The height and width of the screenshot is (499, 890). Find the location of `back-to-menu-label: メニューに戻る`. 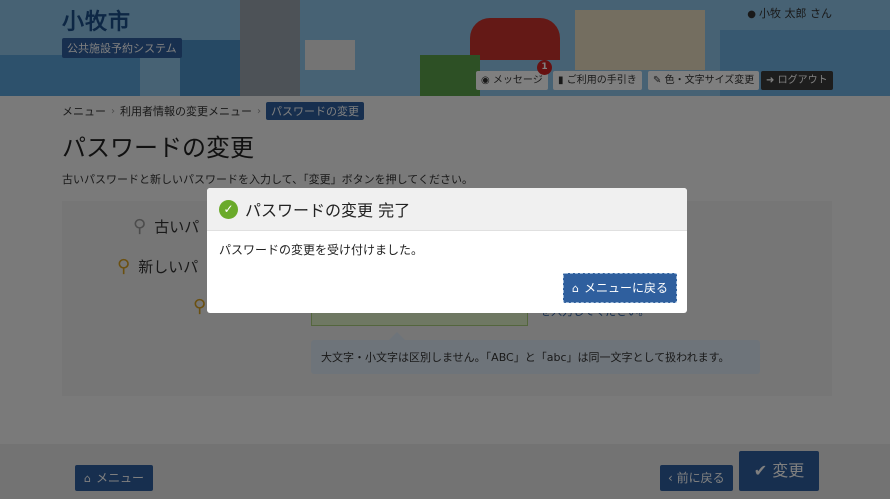

back-to-menu-label: メニューに戻る is located at coordinates (625, 288).